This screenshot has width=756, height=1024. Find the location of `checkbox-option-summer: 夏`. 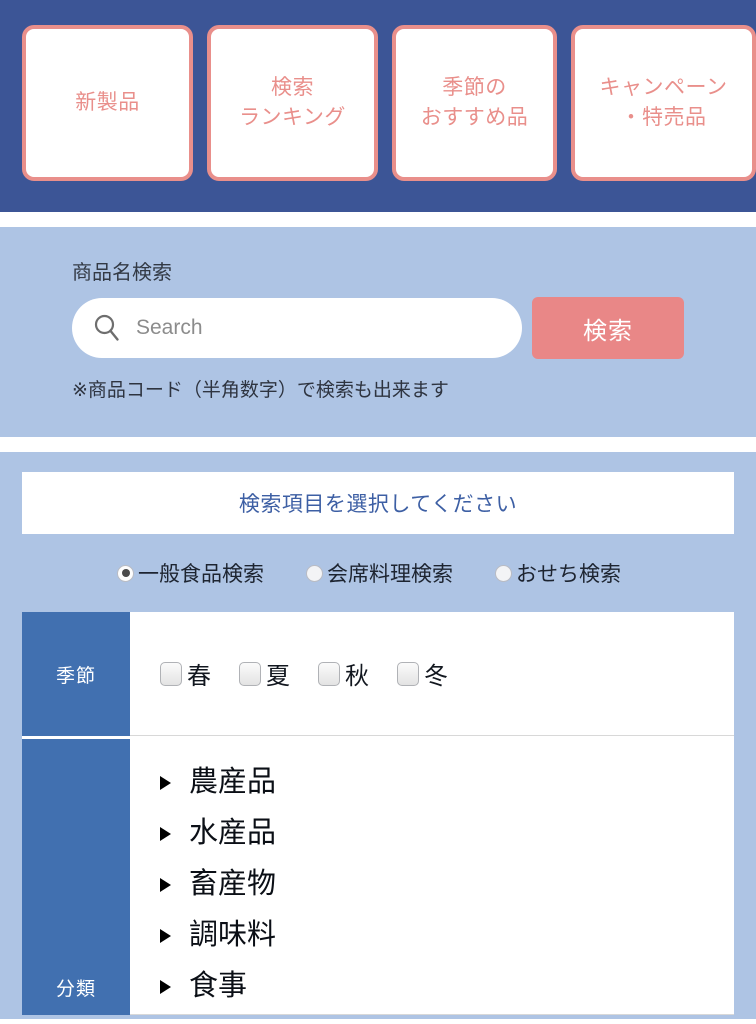

checkbox-option-summer: 夏 is located at coordinates (264, 673).